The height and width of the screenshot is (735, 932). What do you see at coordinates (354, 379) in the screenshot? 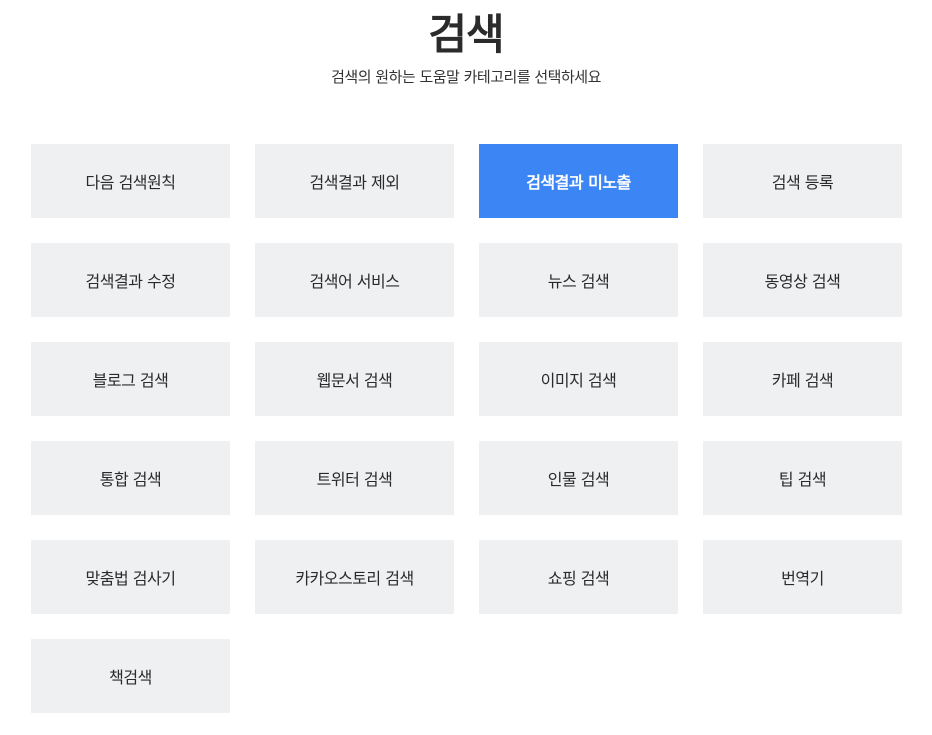
I see `category-button: 웹문서 검색` at bounding box center [354, 379].